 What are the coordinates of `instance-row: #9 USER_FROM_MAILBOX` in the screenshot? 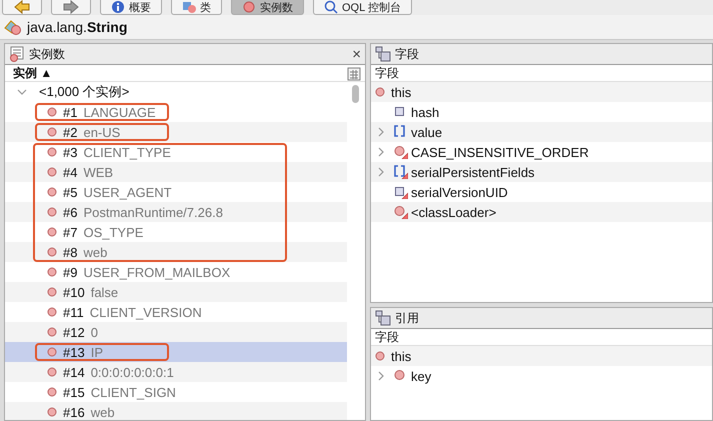 It's located at (176, 272).